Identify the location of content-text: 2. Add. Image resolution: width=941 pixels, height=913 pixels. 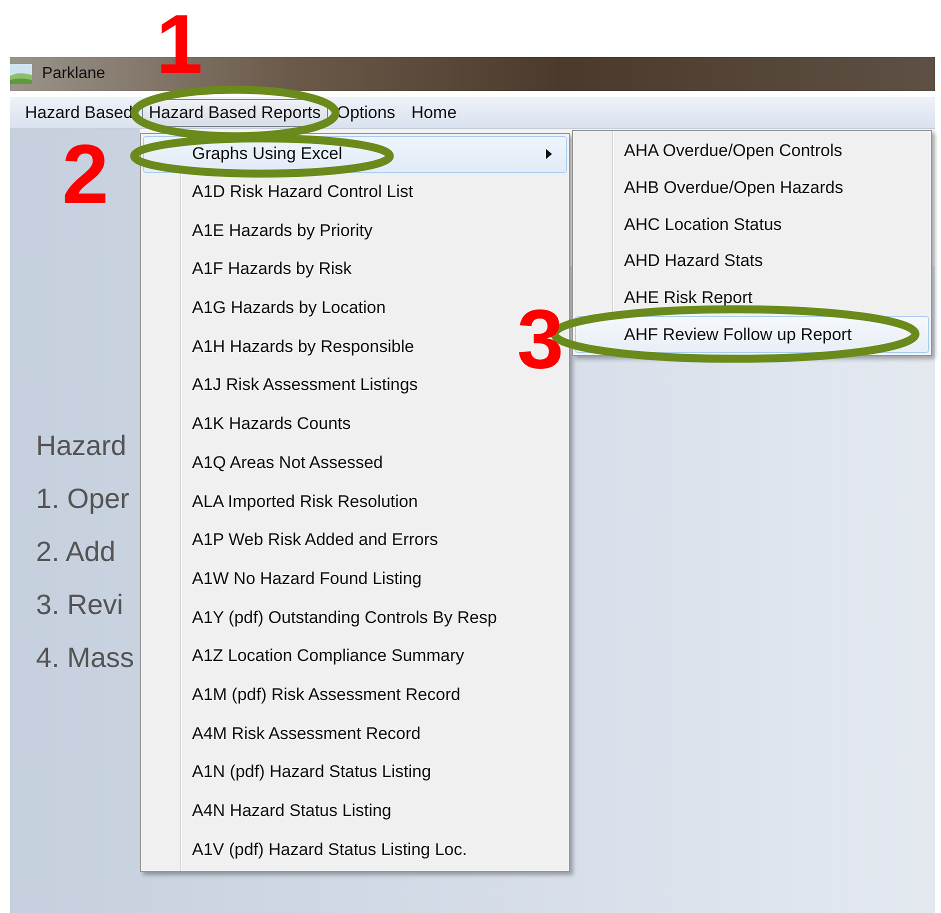
(76, 551).